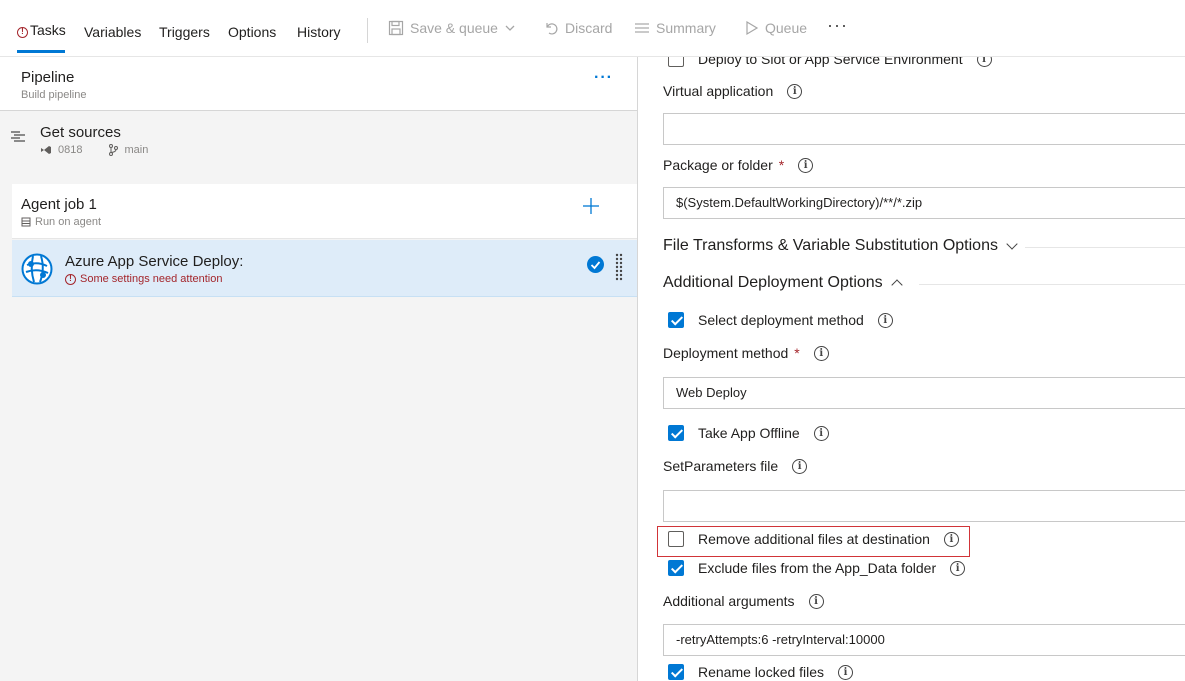 The width and height of the screenshot is (1185, 681). Describe the element at coordinates (18, 136) in the screenshot. I see `get-sources-icon` at that location.